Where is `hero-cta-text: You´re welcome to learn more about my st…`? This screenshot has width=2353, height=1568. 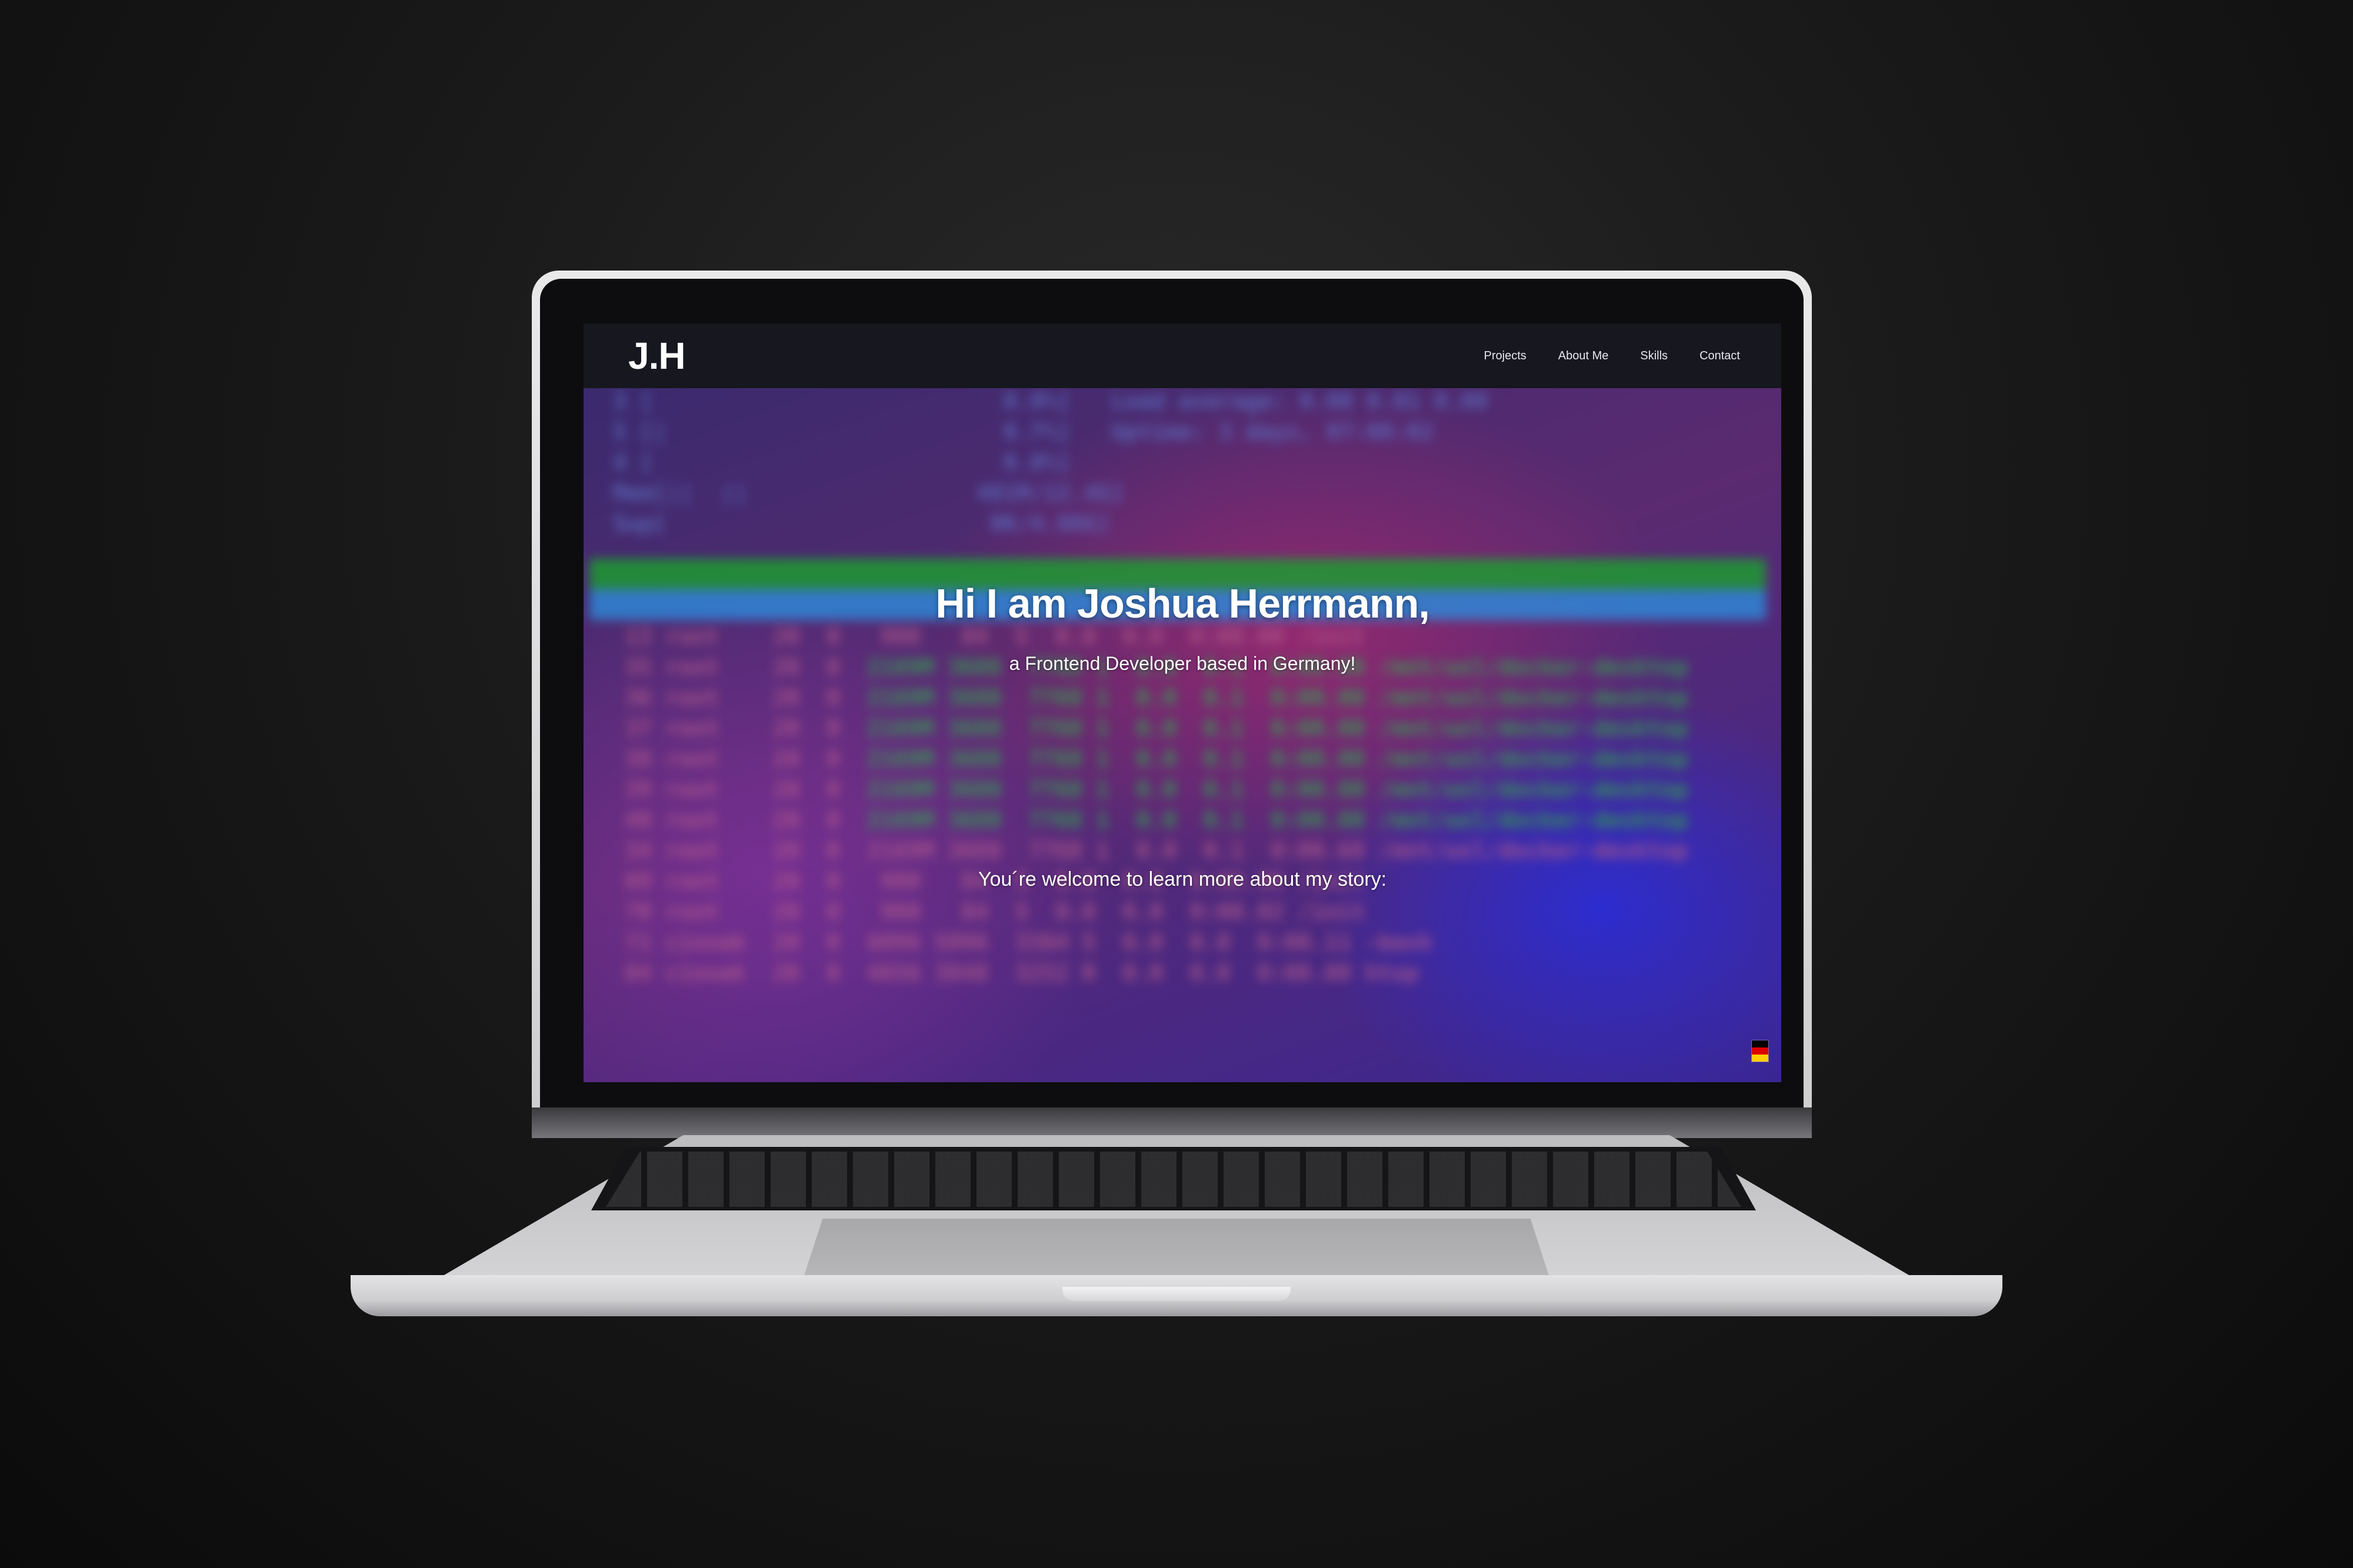 hero-cta-text: You´re welcome to learn more about my st… is located at coordinates (1182, 879).